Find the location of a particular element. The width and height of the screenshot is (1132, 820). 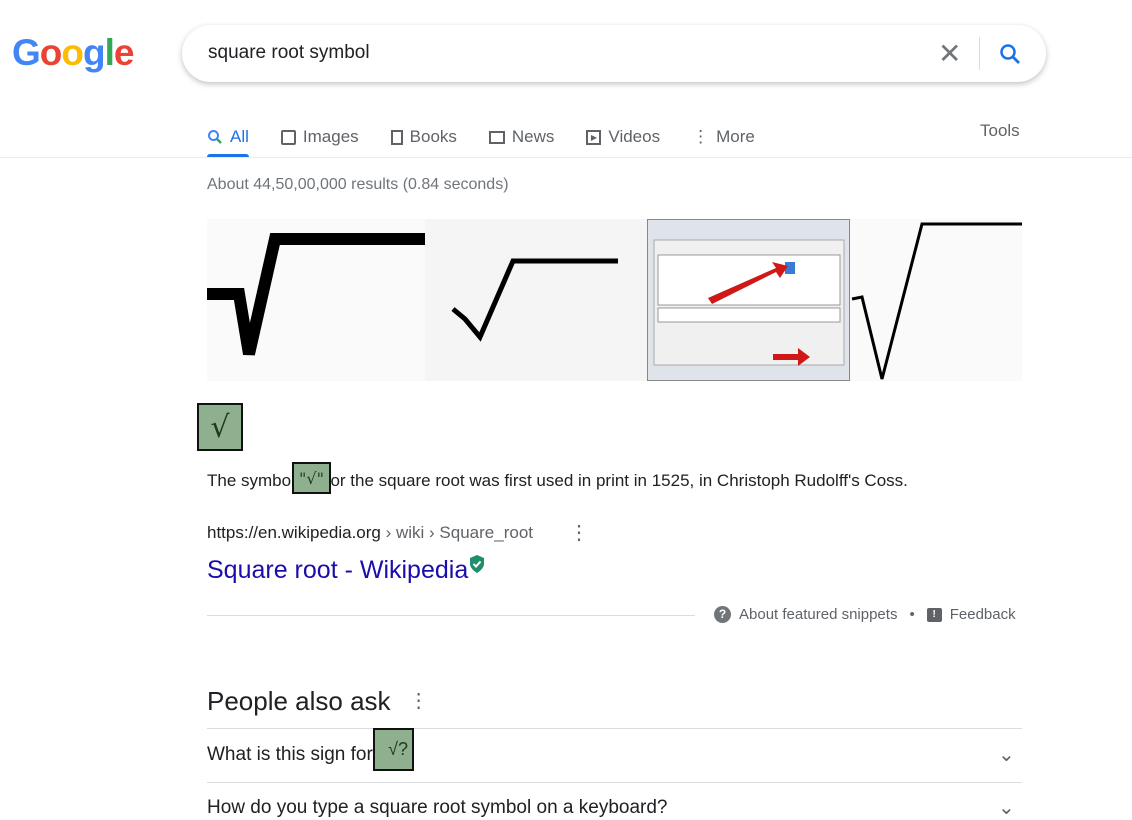

tab-books: Books is located at coordinates (423, 137).